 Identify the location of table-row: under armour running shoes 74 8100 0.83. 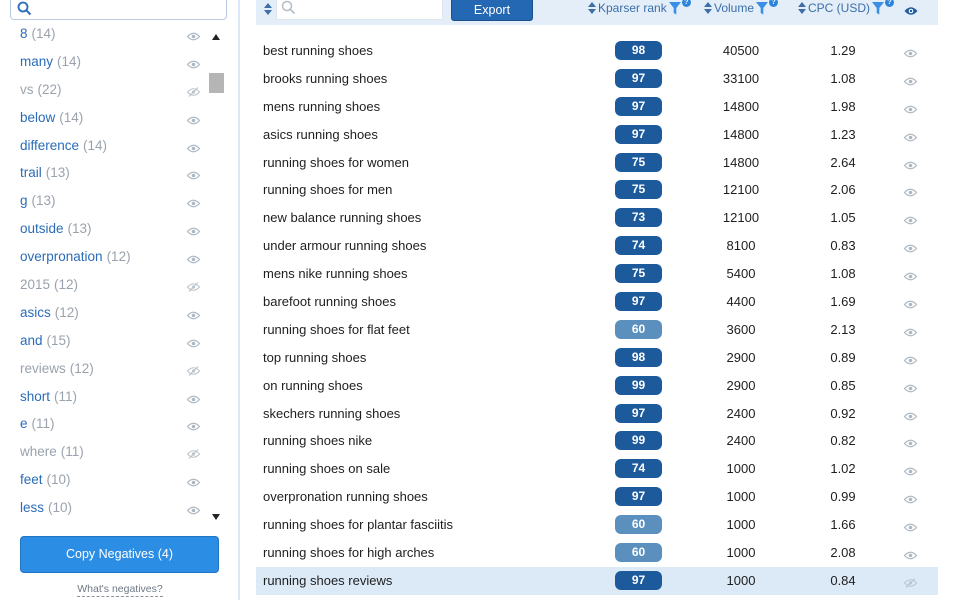
(597, 246).